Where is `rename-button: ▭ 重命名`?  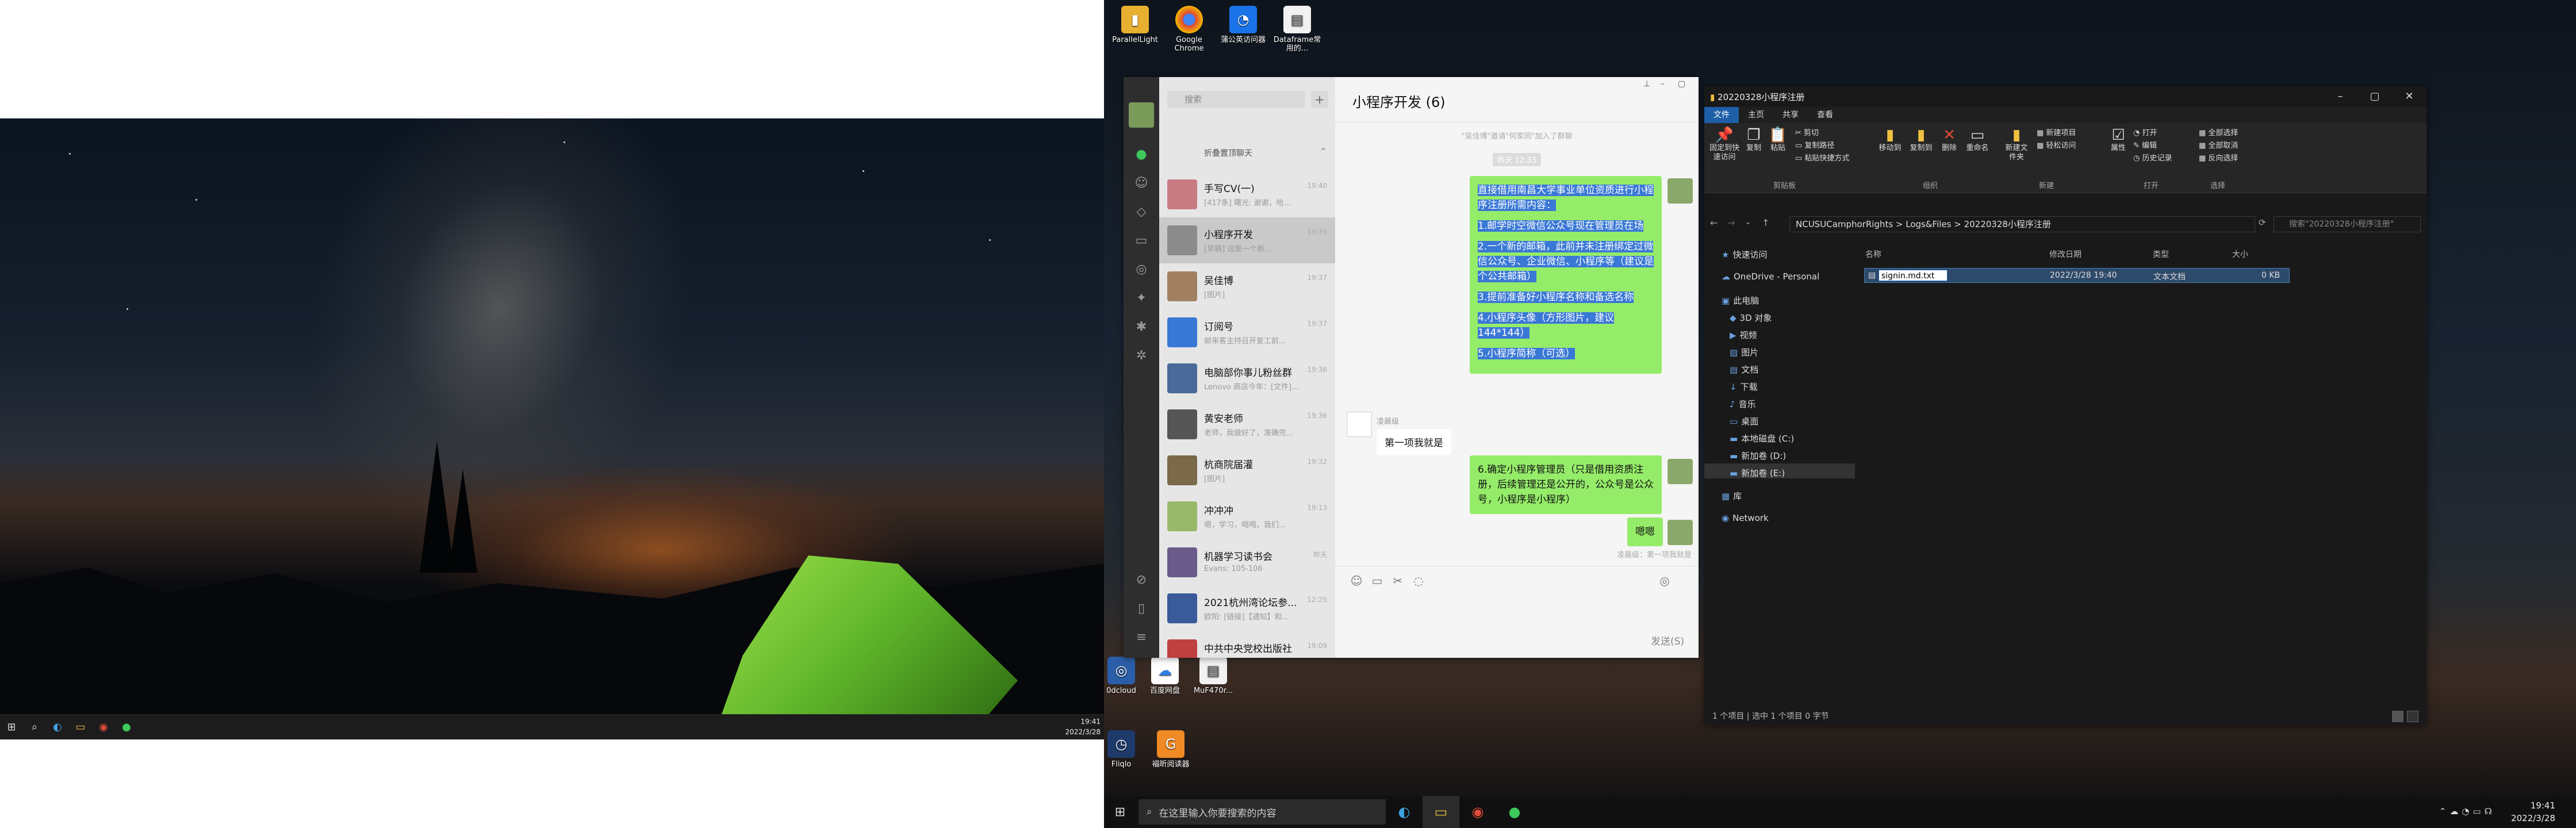
rename-button: ▭ 重命名 is located at coordinates (1977, 139).